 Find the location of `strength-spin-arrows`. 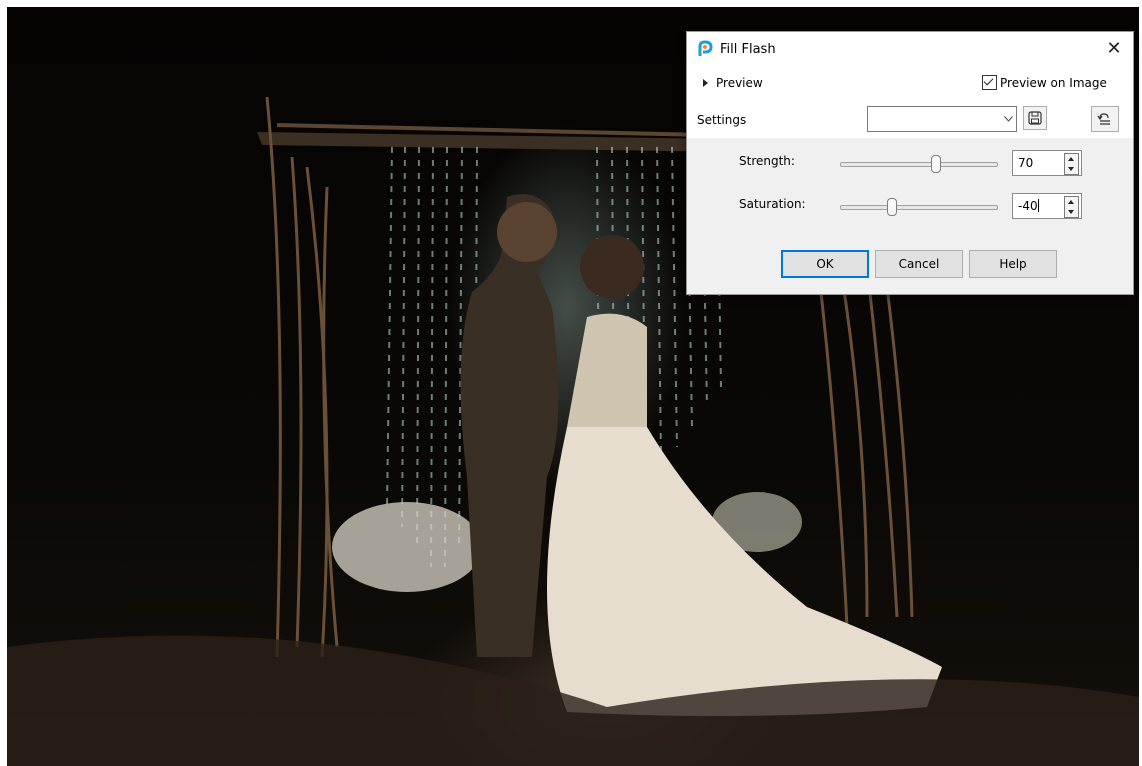

strength-spin-arrows is located at coordinates (1071, 164).